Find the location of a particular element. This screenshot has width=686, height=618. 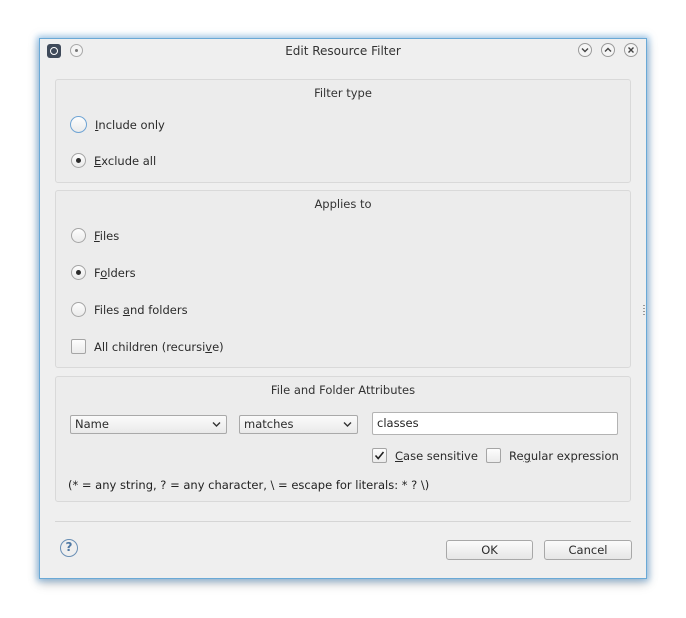

case-sensitive-label: Case sensitive is located at coordinates (436, 455).